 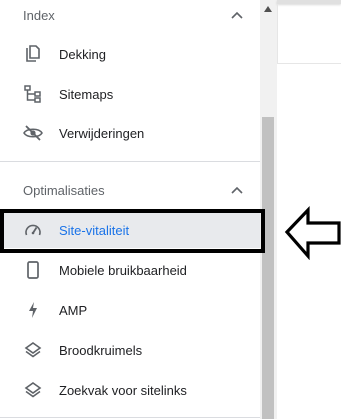 I want to click on sidebar-item-label: Broodkruimels, so click(x=101, y=350).